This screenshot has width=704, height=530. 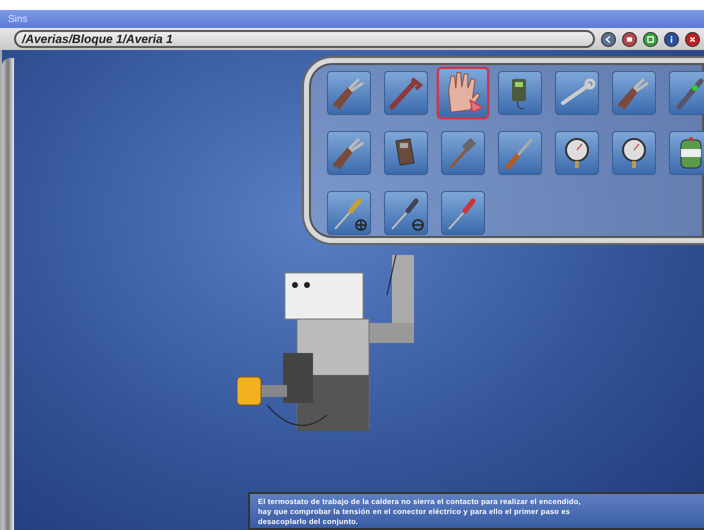 I want to click on back-button, so click(x=608, y=39).